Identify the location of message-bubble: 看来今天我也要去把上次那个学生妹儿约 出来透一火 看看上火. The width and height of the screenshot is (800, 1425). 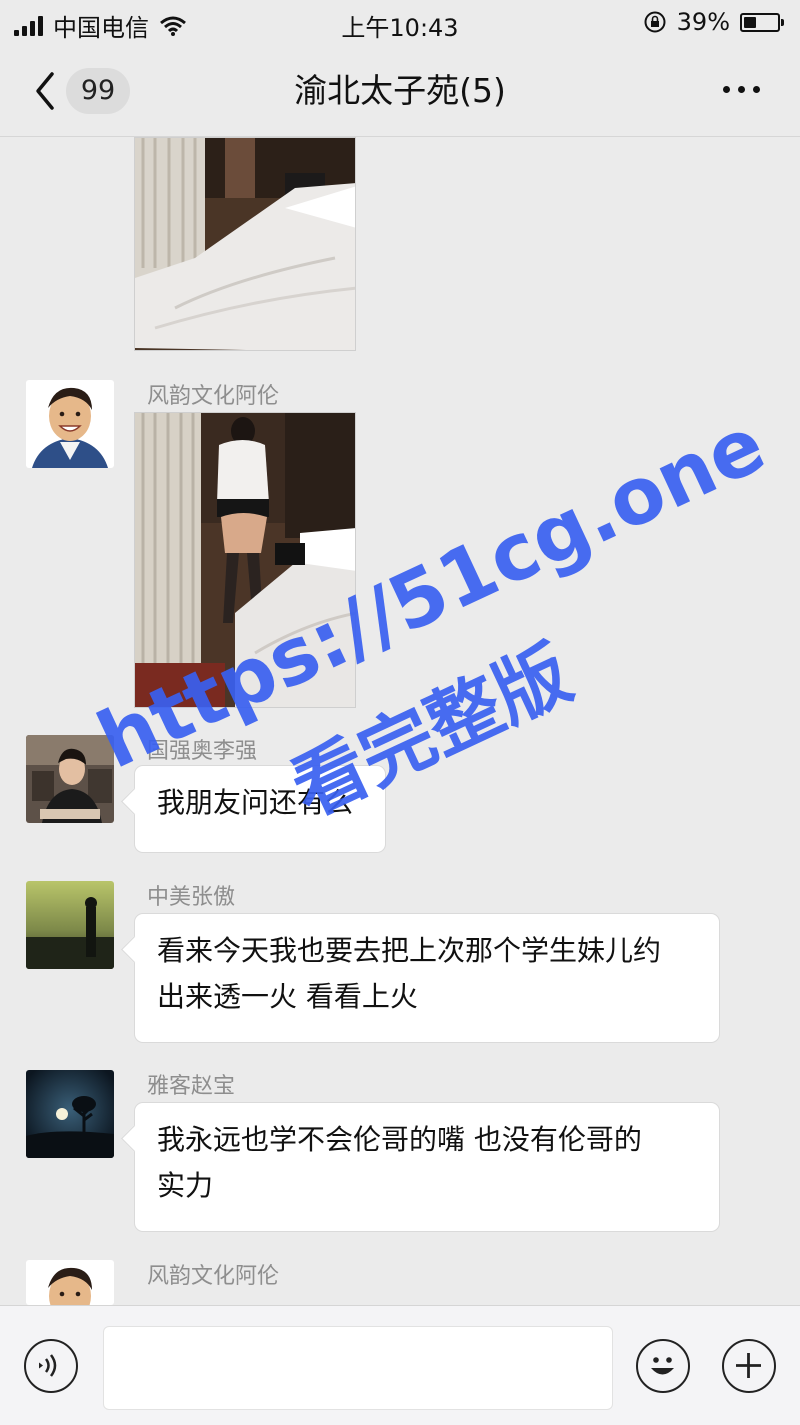
(427, 978).